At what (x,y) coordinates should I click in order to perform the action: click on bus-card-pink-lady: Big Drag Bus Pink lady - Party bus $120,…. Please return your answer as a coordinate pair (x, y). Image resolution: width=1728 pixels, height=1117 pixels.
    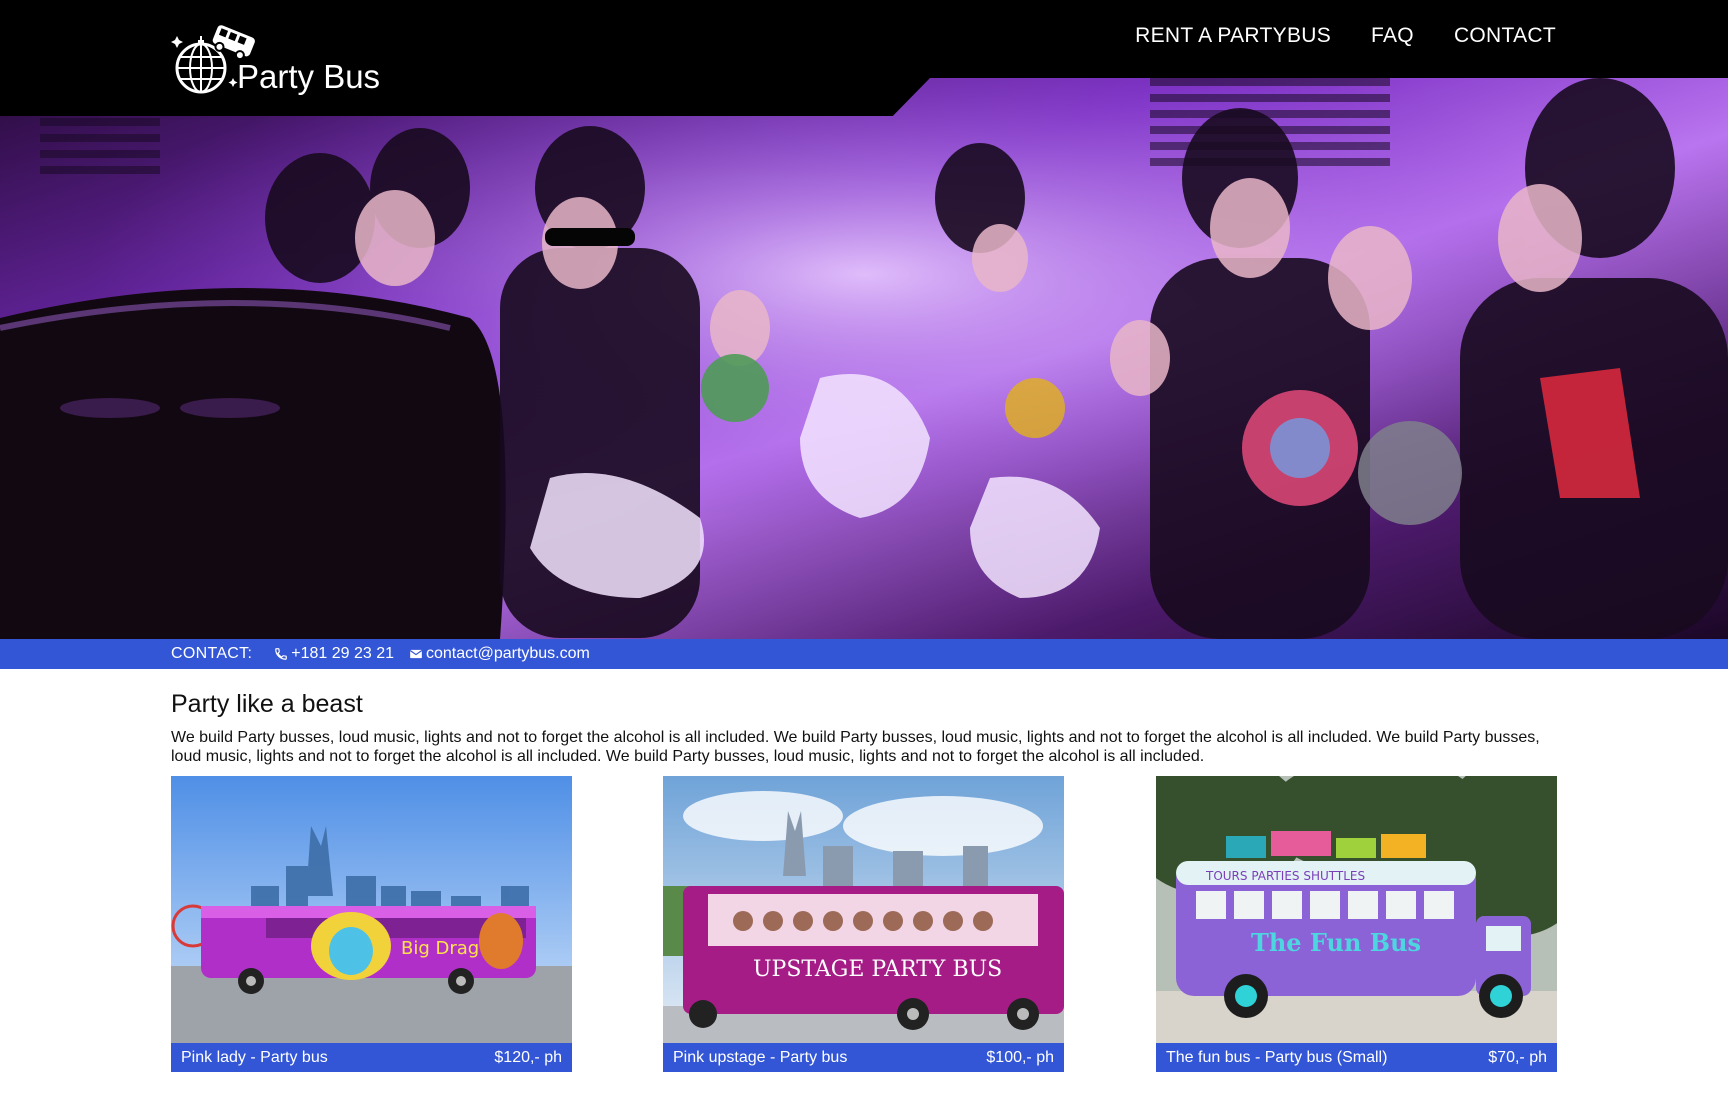
    Looking at the image, I should click on (371, 924).